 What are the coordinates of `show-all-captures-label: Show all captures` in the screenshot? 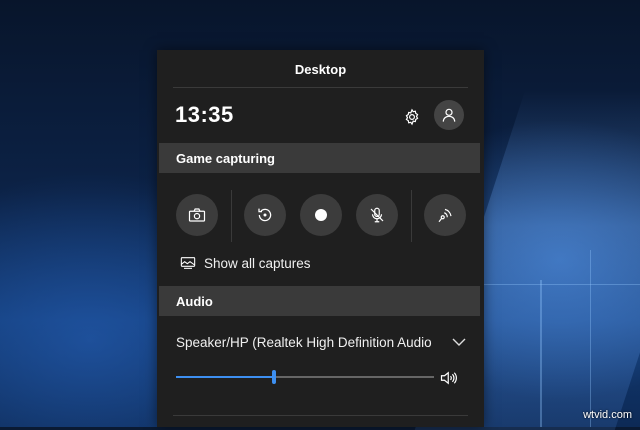 It's located at (257, 263).